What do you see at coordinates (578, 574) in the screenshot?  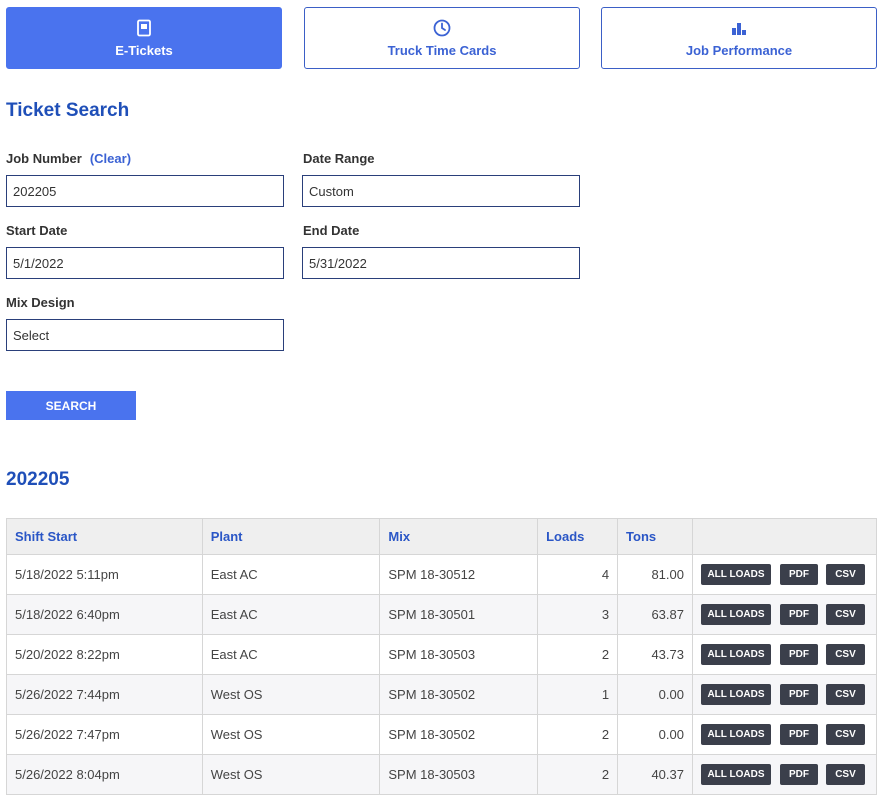 I see `cell-loads: 4` at bounding box center [578, 574].